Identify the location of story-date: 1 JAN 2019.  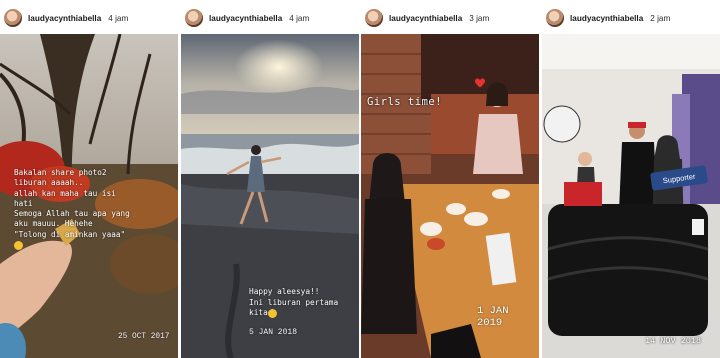
(493, 317).